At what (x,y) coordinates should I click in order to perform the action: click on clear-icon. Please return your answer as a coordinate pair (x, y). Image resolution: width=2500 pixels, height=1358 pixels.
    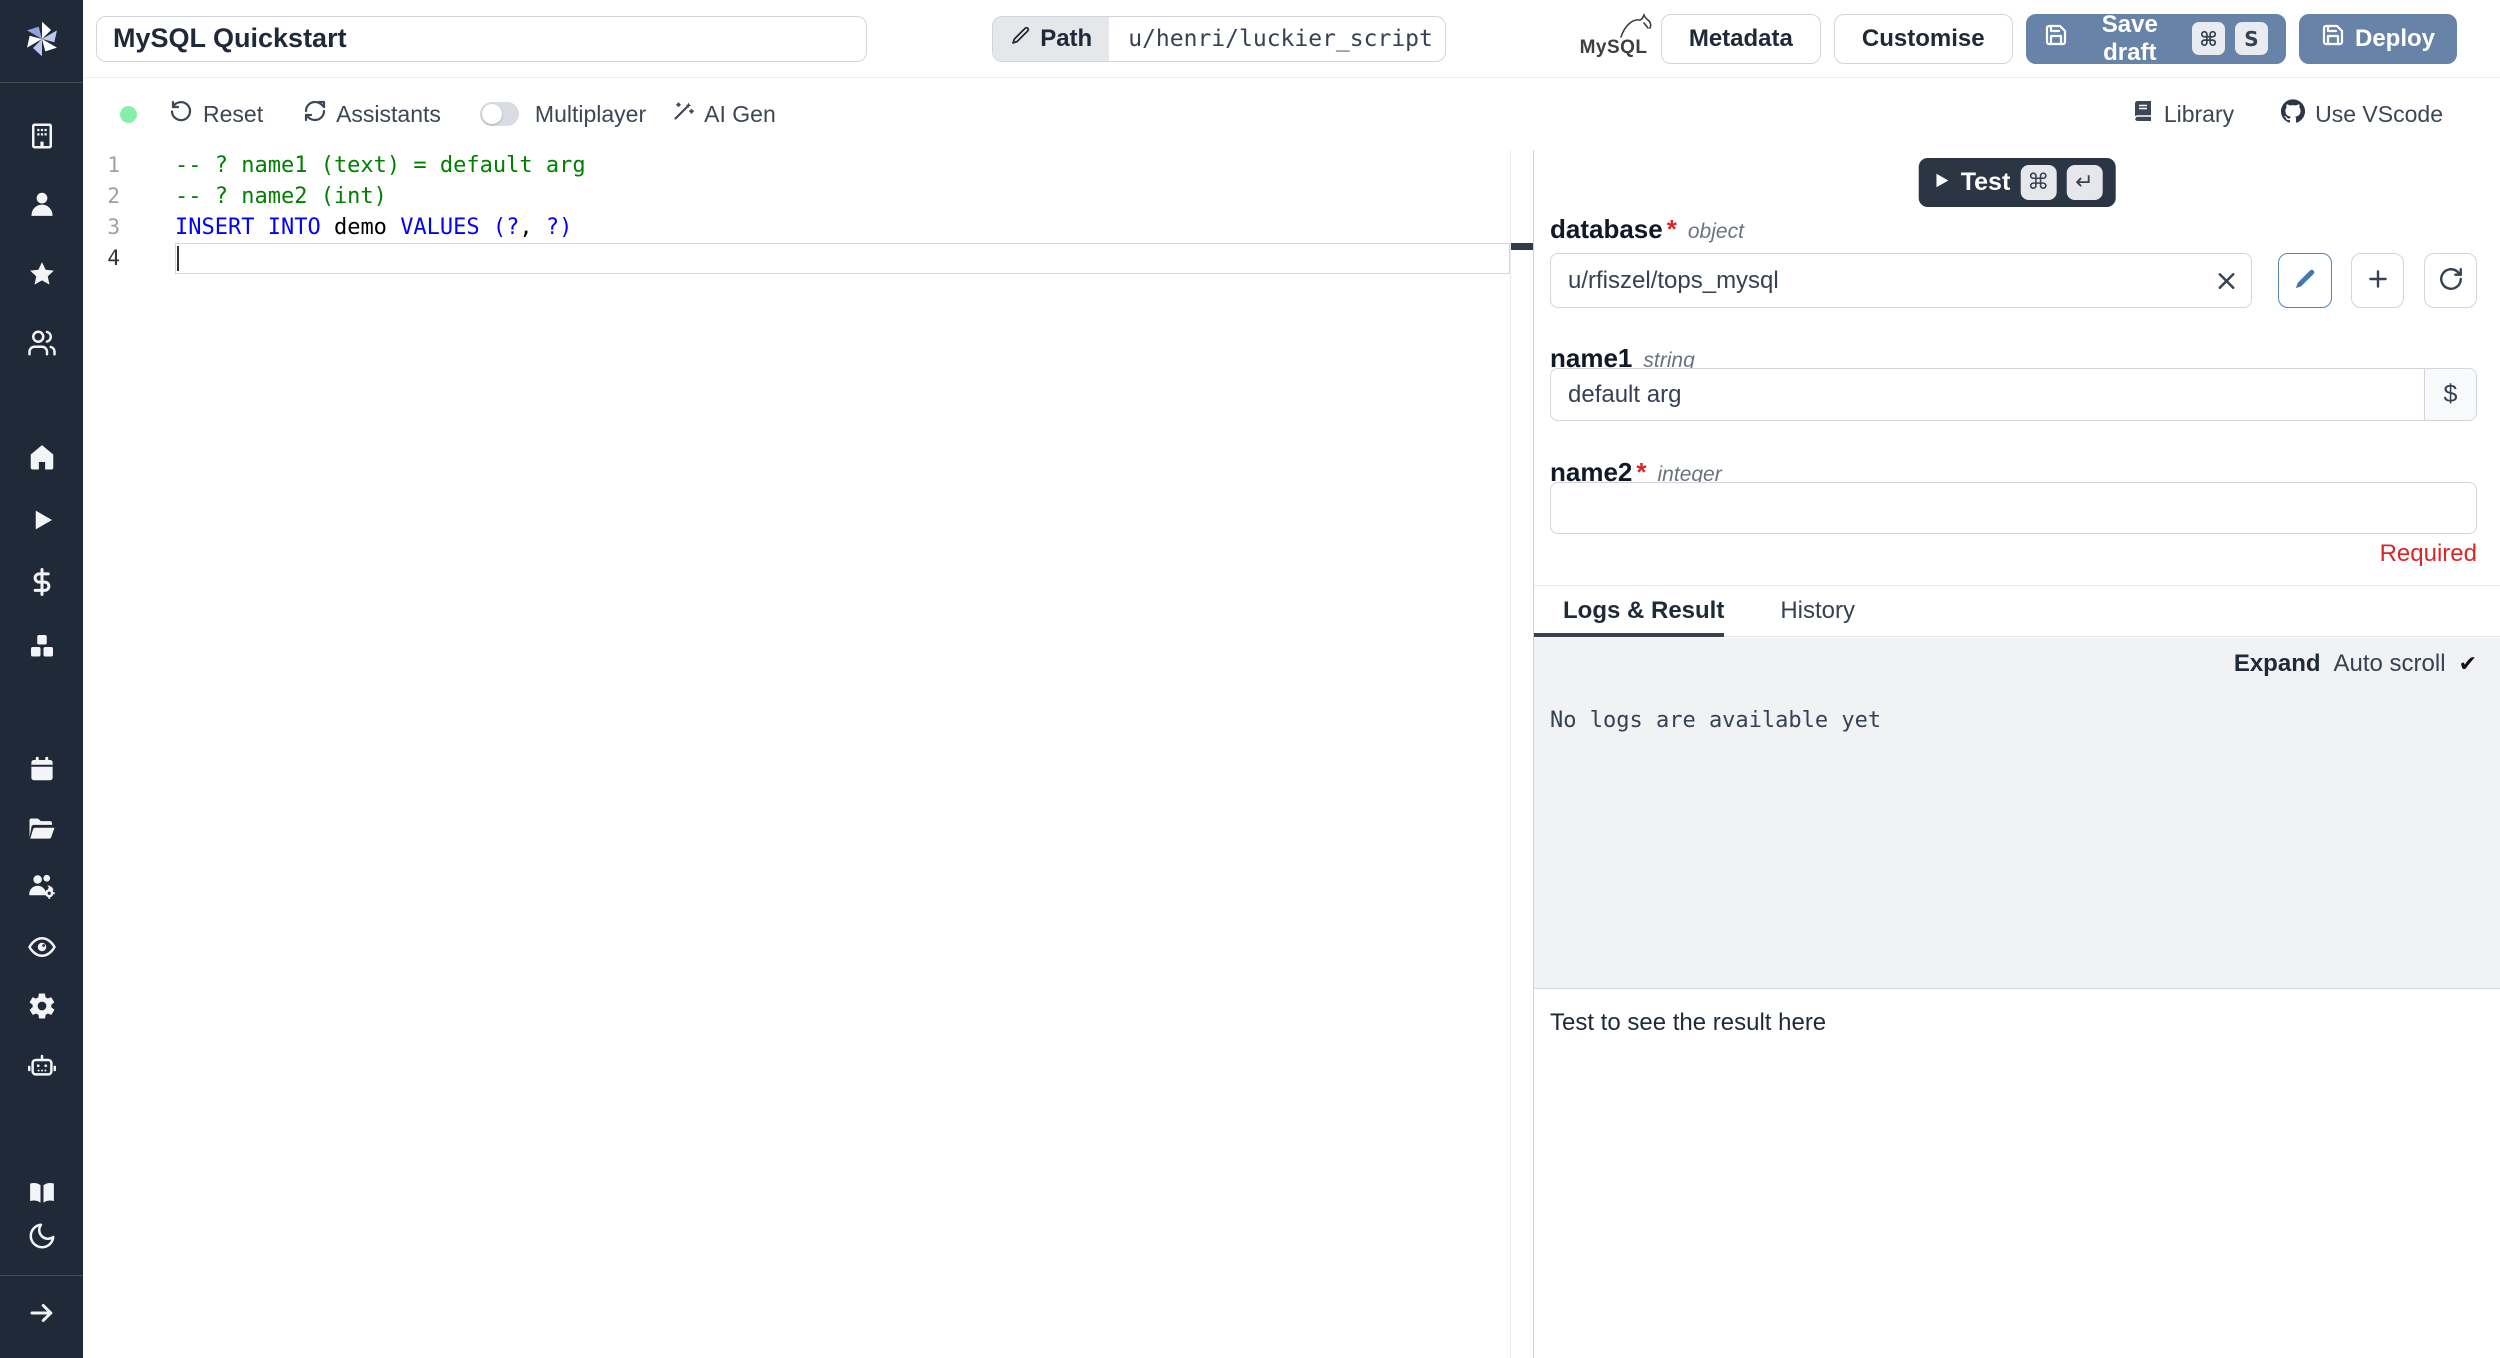
    Looking at the image, I should click on (2226, 280).